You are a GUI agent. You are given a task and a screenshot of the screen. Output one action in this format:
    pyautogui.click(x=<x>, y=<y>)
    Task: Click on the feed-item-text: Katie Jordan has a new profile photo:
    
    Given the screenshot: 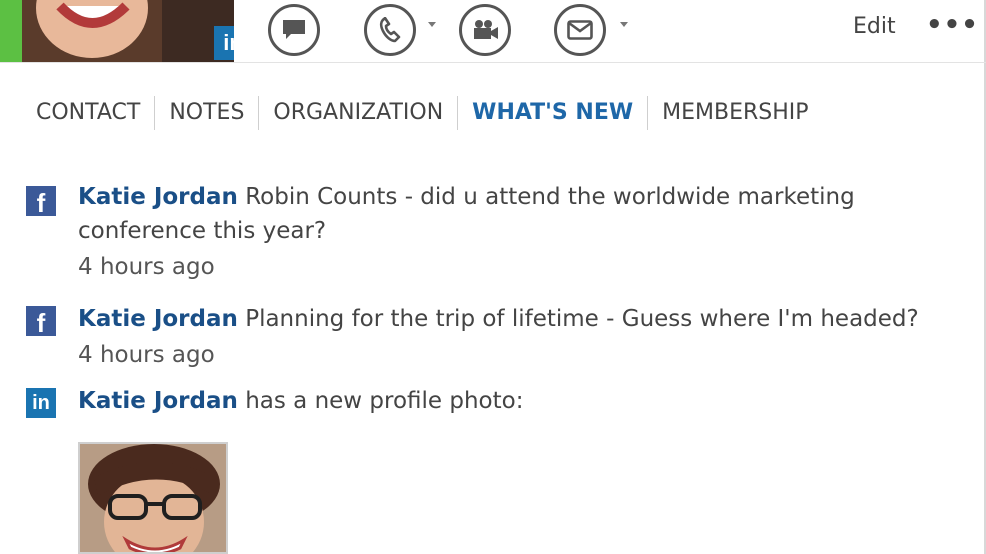 What is the action you would take?
    pyautogui.click(x=502, y=401)
    